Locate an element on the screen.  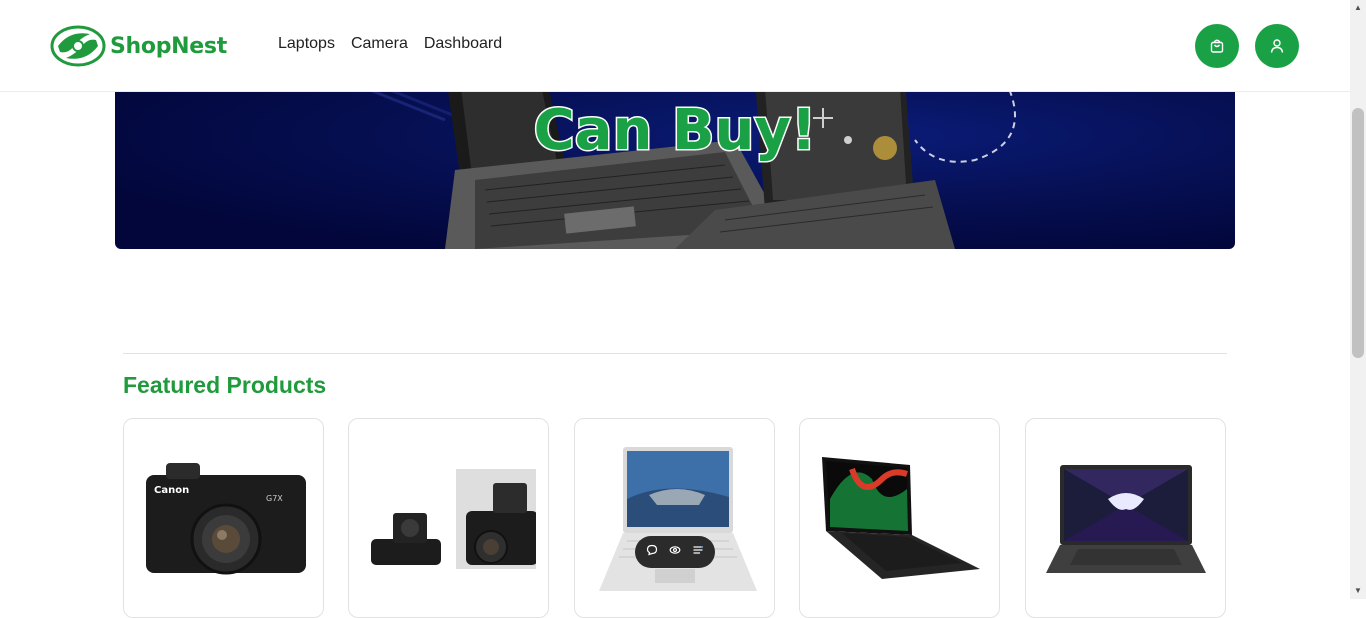
floating-toolbar is located at coordinates (675, 552).